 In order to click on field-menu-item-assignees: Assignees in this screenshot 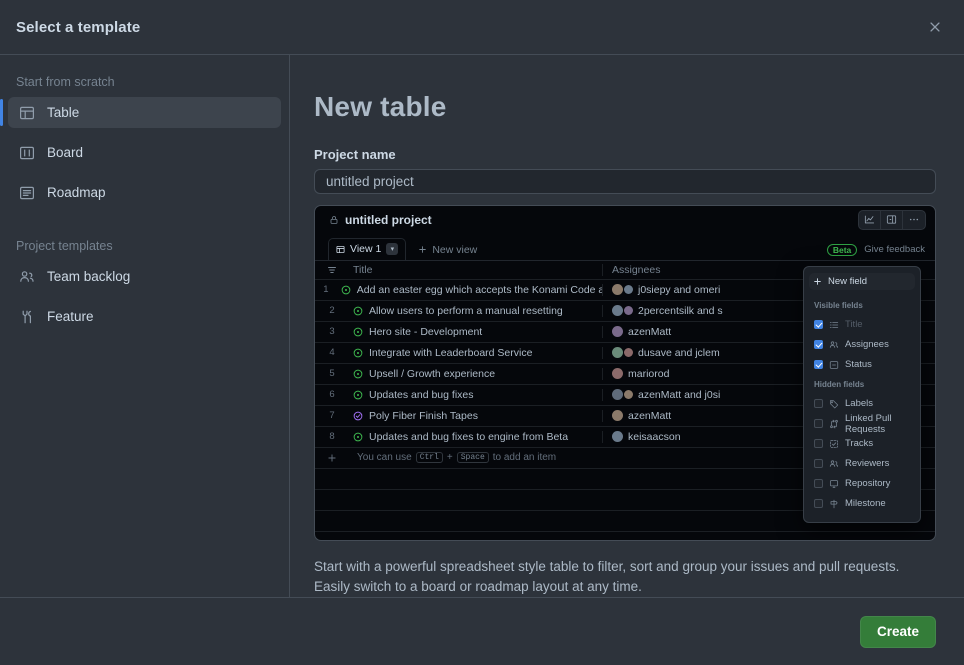, I will do `click(862, 345)`.